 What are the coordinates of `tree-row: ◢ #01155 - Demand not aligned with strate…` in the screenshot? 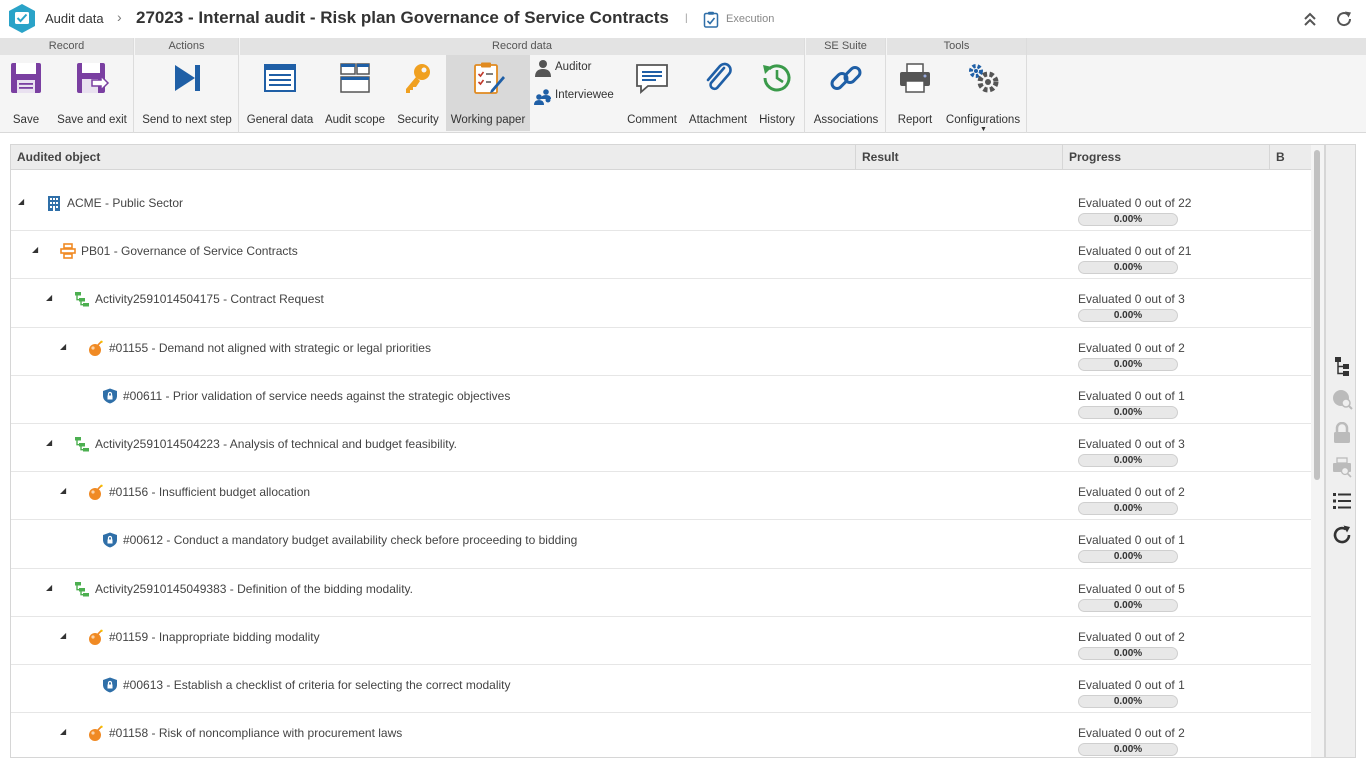 It's located at (661, 352).